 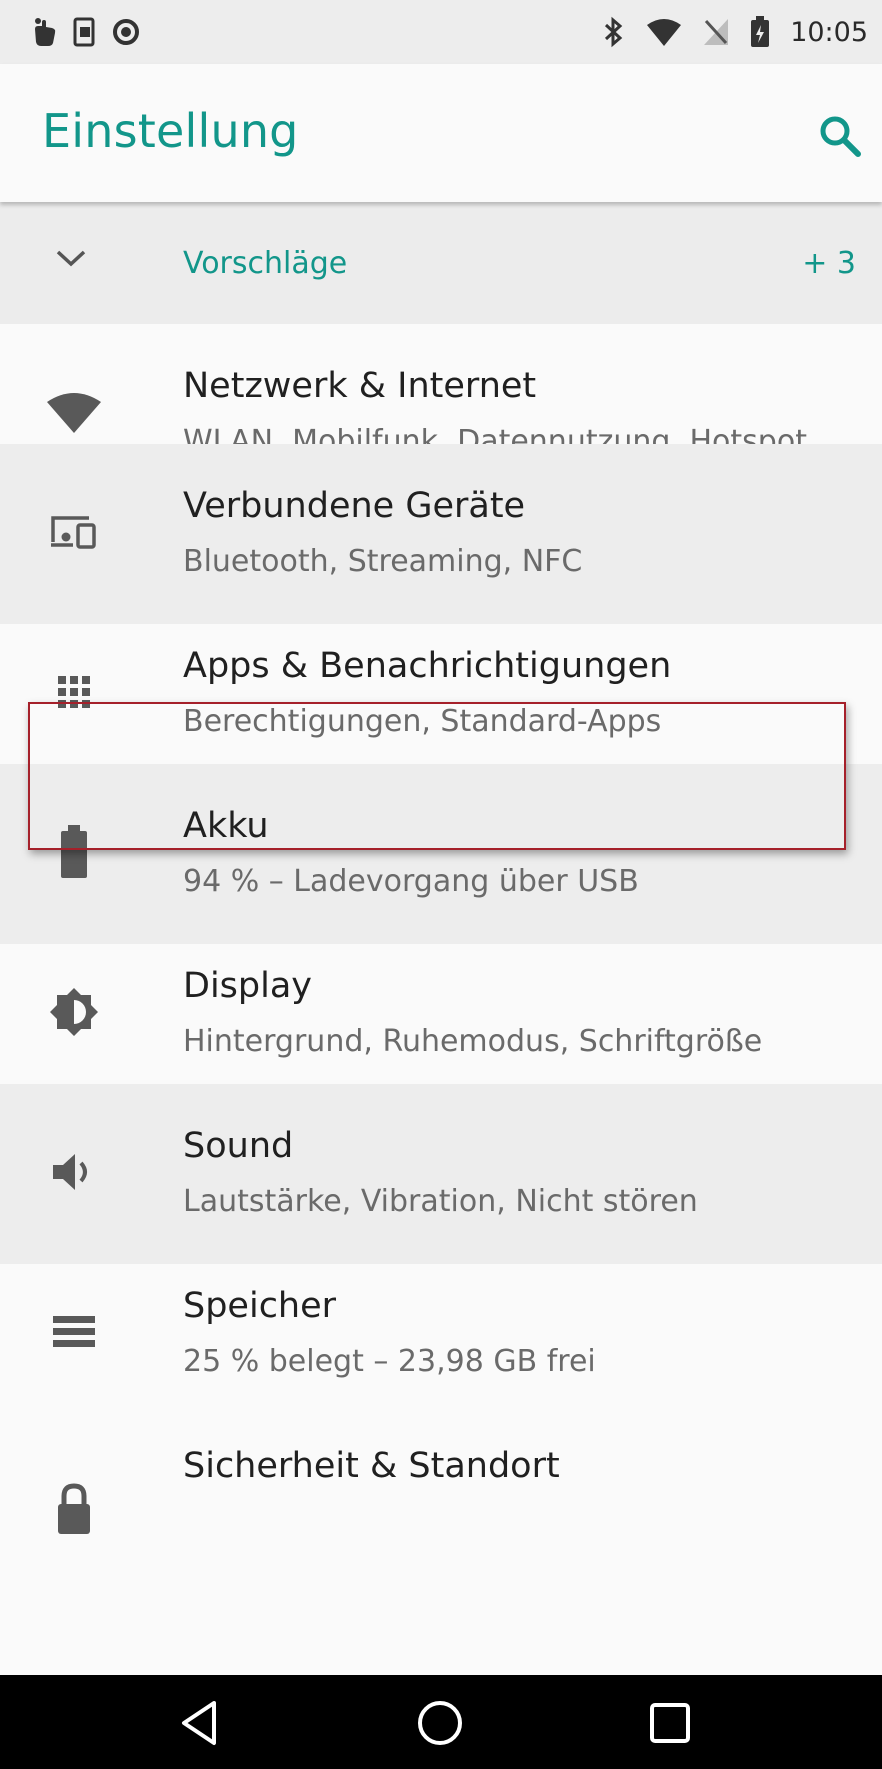 What do you see at coordinates (74, 1508) in the screenshot?
I see `lock-icon` at bounding box center [74, 1508].